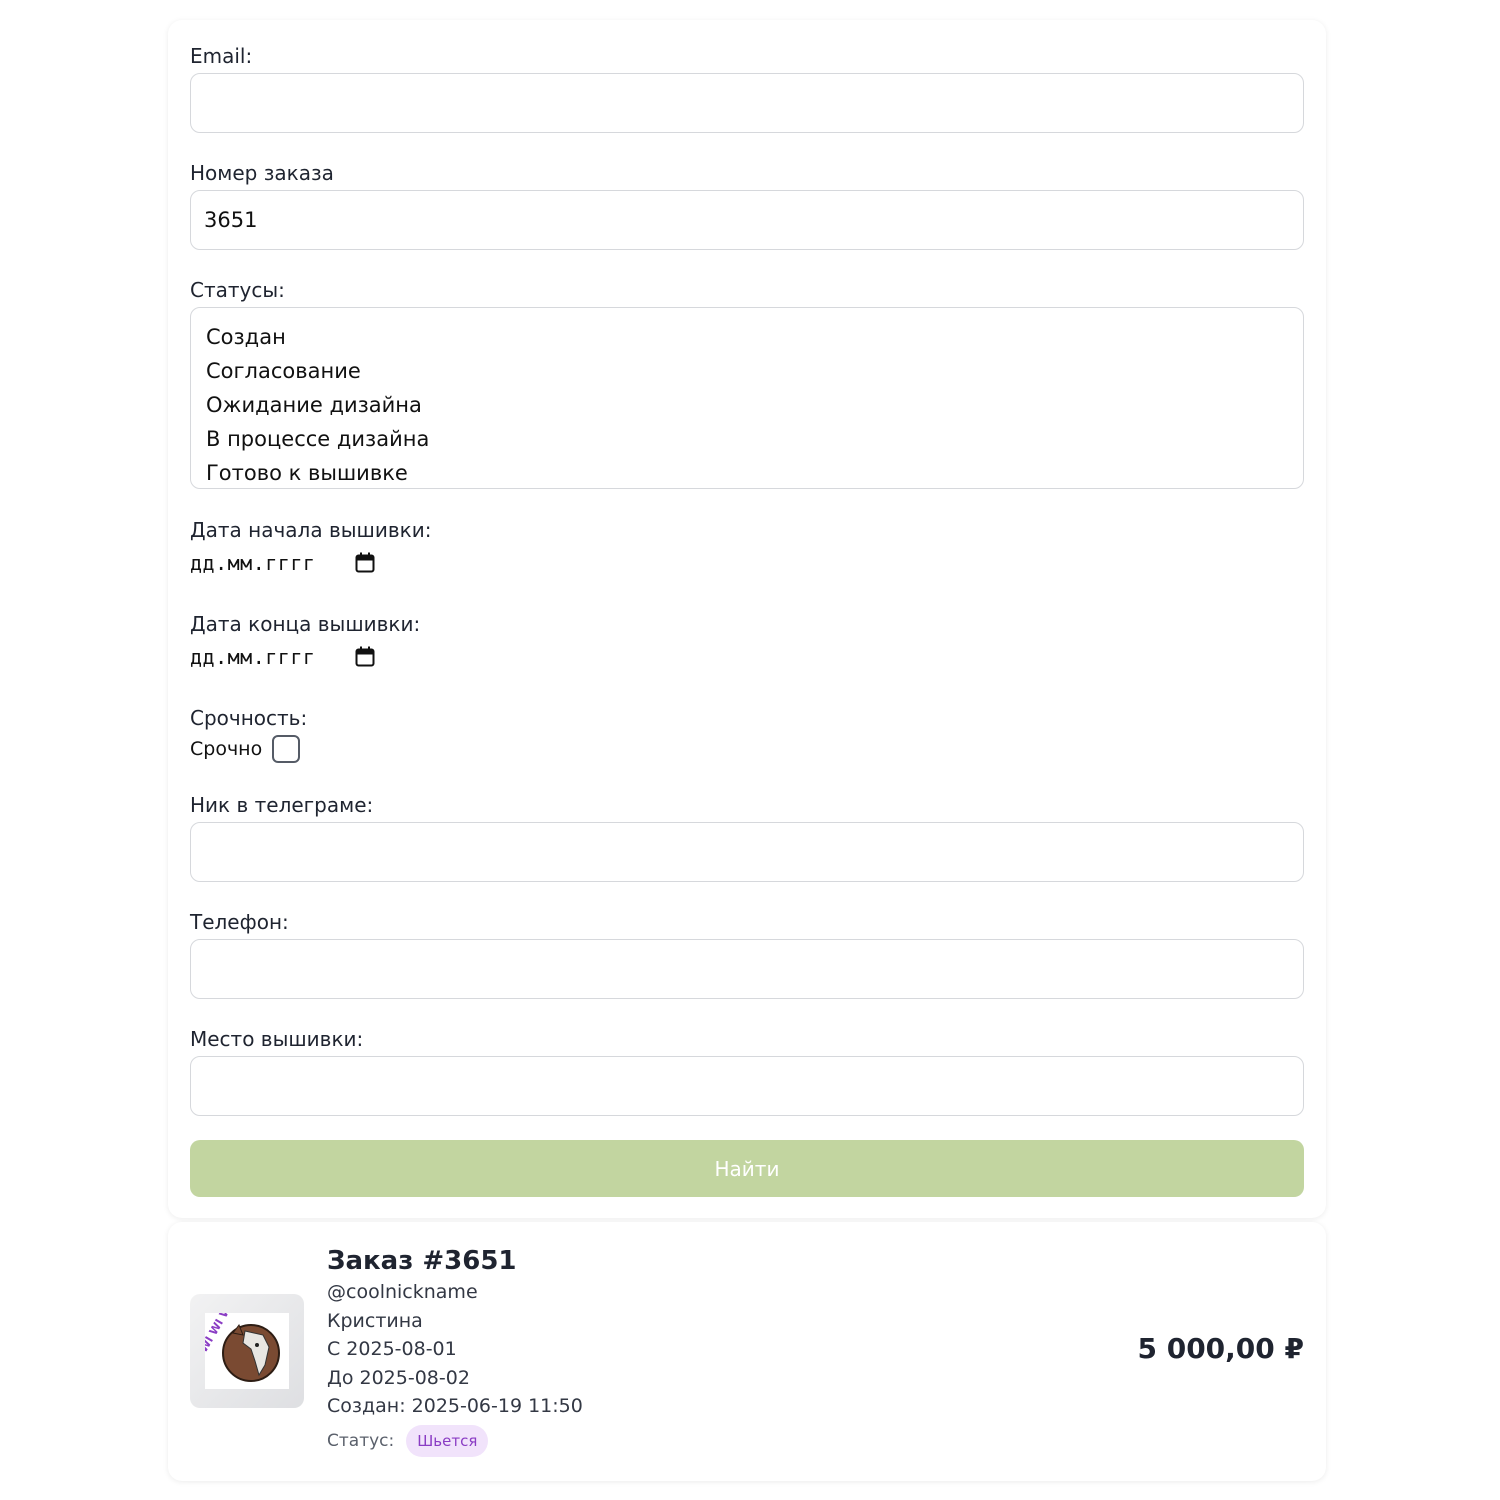 The image size is (1500, 1500). What do you see at coordinates (237, 290) in the screenshot?
I see `statuses-label: Статусы:` at bounding box center [237, 290].